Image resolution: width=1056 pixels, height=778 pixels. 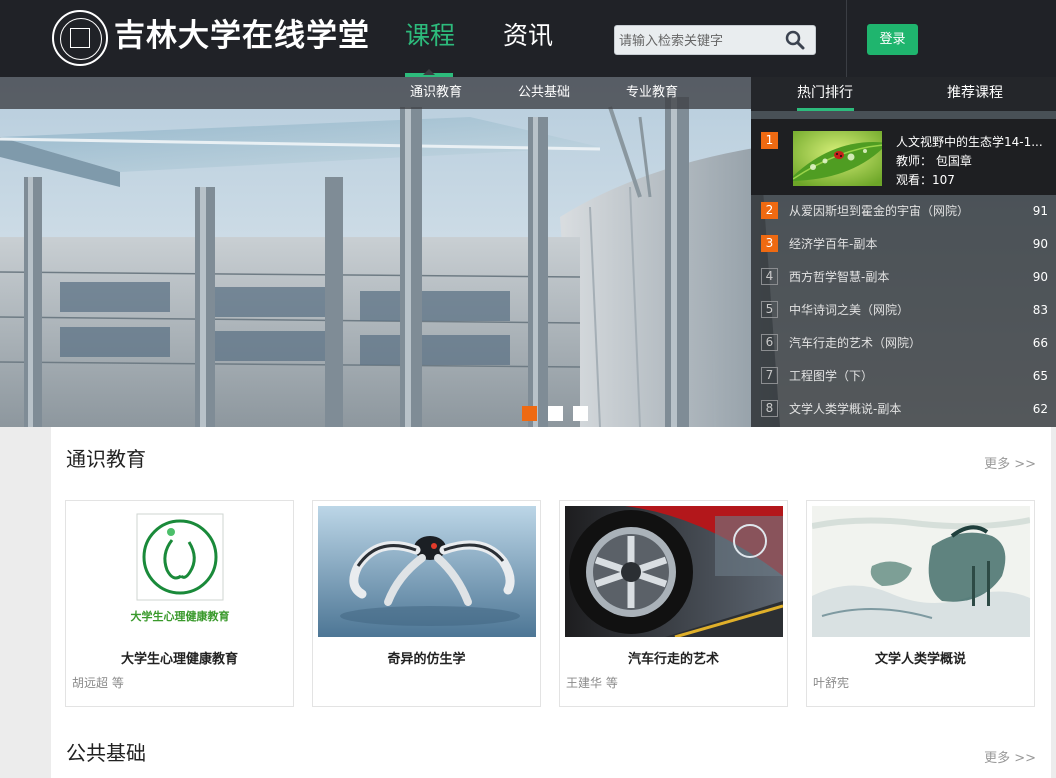 I want to click on ranking-view-count: 83, so click(x=1040, y=310).